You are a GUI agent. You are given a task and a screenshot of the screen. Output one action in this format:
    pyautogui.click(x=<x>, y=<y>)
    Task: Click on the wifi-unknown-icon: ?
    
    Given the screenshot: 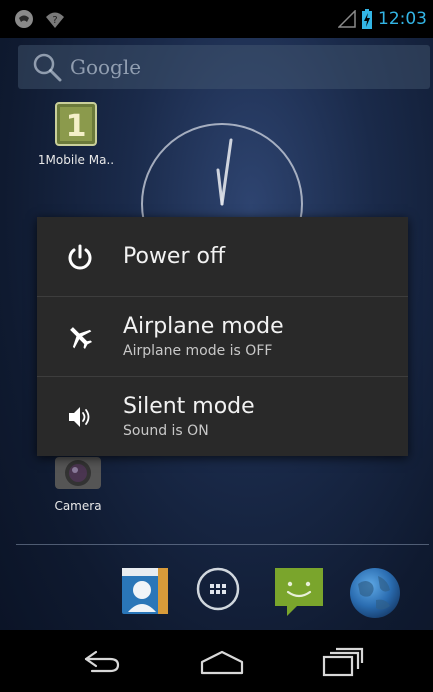 What is the action you would take?
    pyautogui.click(x=54, y=19)
    